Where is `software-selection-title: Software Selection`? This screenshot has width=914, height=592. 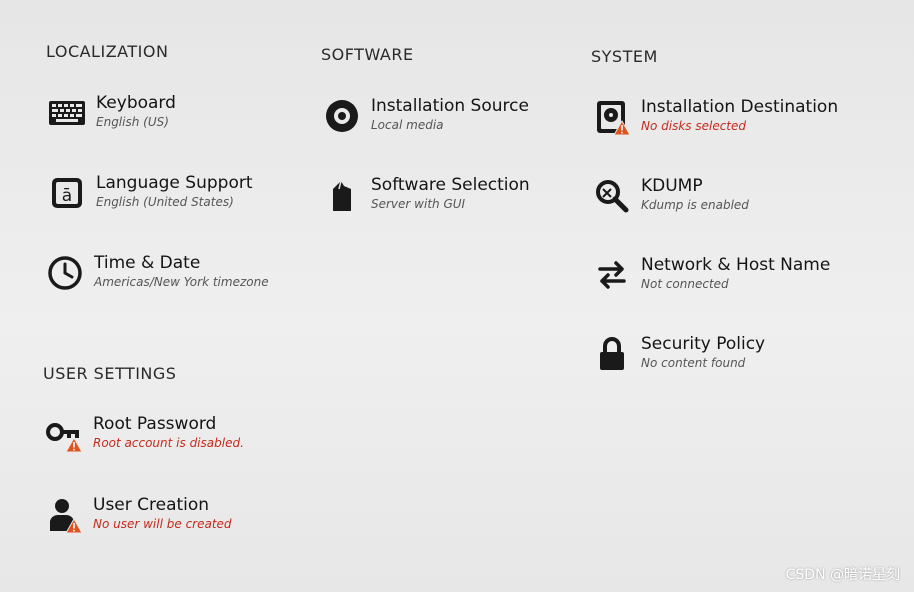 software-selection-title: Software Selection is located at coordinates (450, 185).